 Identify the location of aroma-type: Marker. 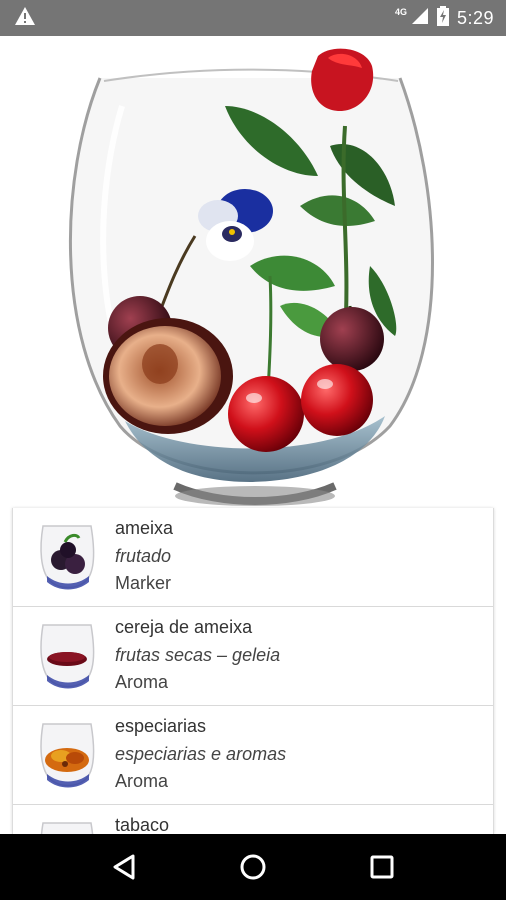
(143, 583).